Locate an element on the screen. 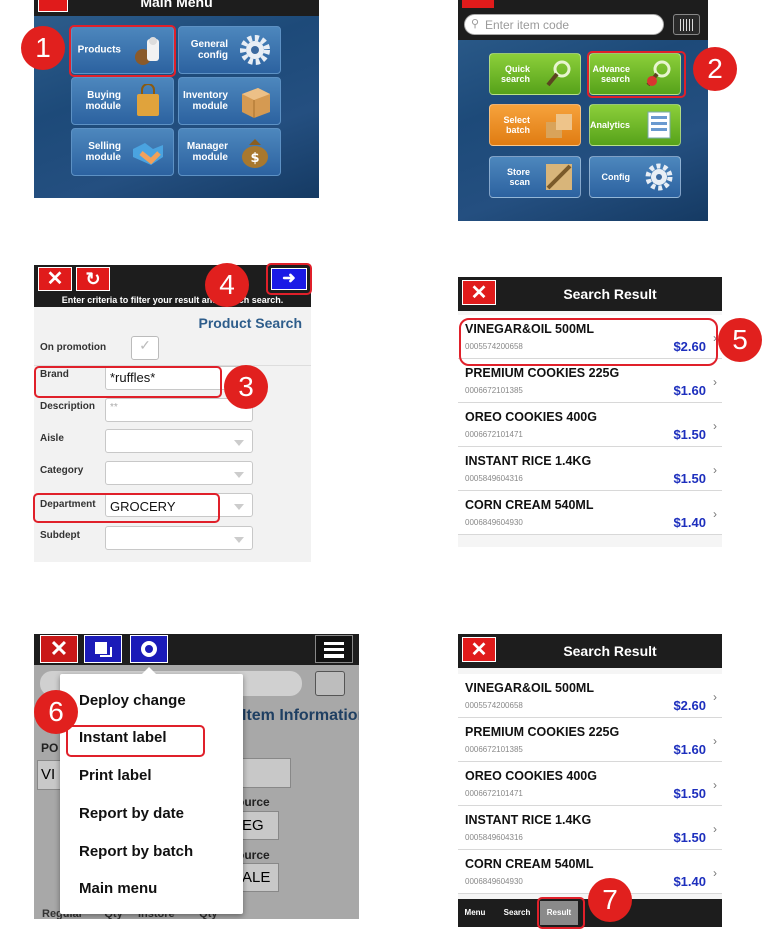  aisle-select is located at coordinates (179, 441).